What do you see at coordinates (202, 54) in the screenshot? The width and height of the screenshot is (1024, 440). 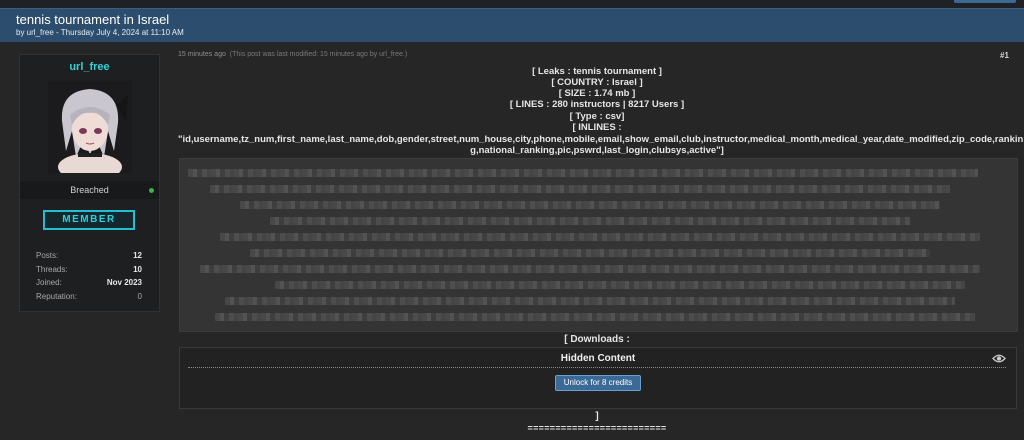 I see `post-time: 15 minutes ago` at bounding box center [202, 54].